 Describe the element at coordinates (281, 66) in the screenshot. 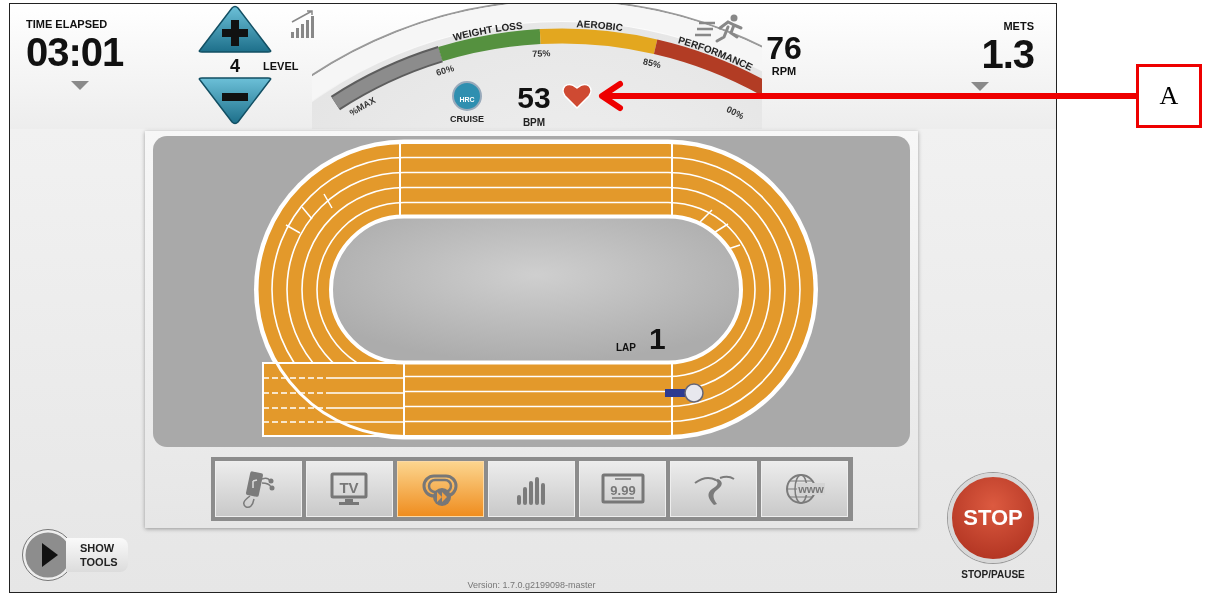

I see `level-label: LEVEL` at that location.